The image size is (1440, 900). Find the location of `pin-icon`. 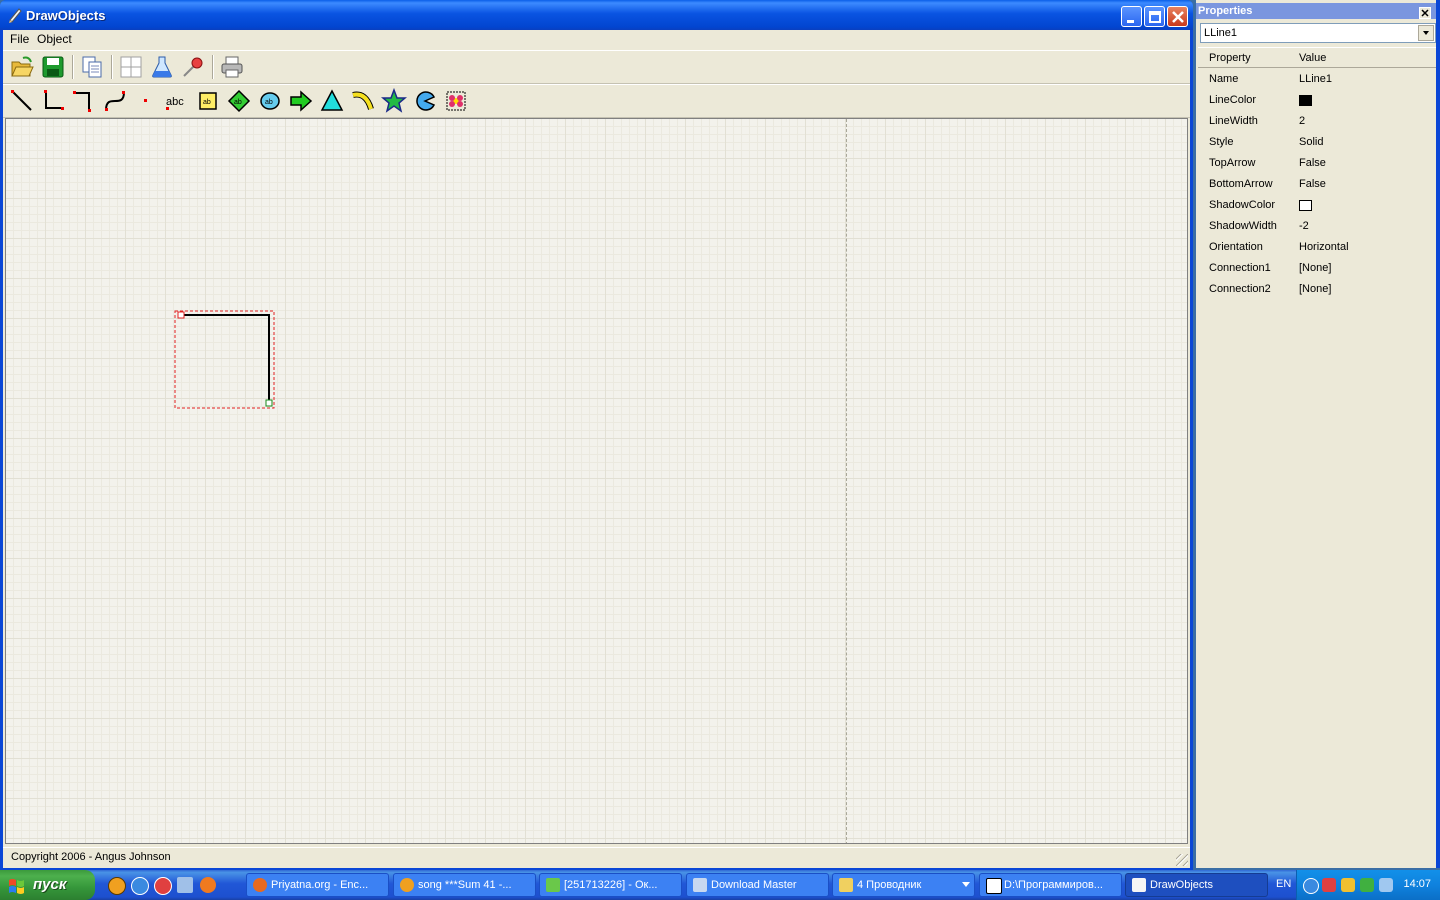

pin-icon is located at coordinates (193, 67).